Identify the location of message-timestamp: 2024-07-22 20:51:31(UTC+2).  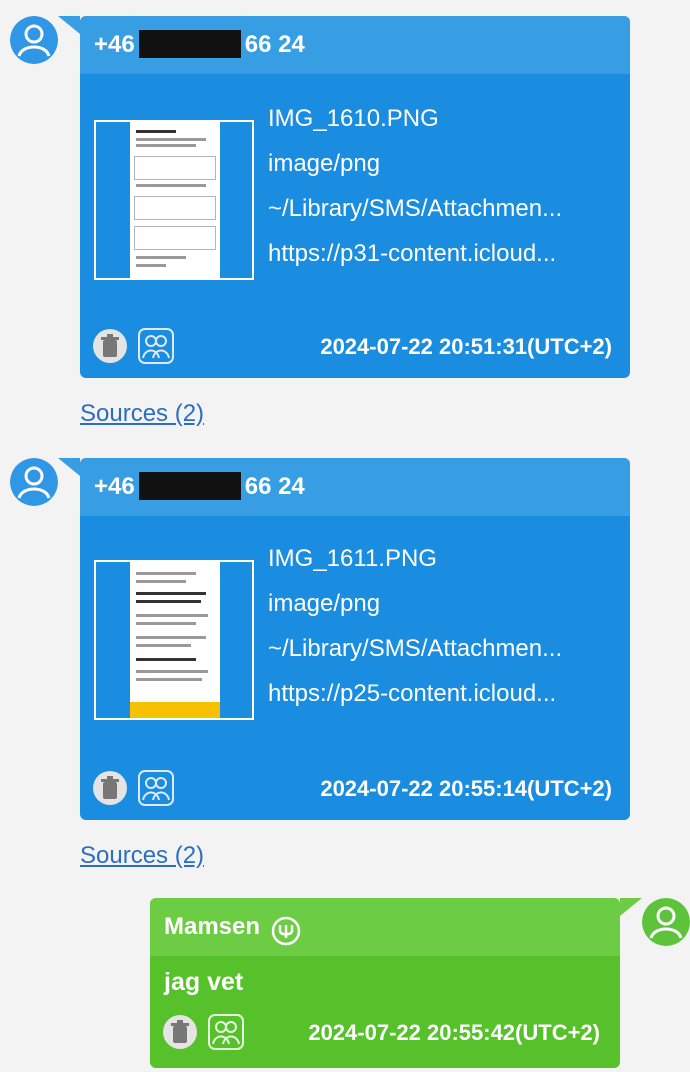
(466, 346).